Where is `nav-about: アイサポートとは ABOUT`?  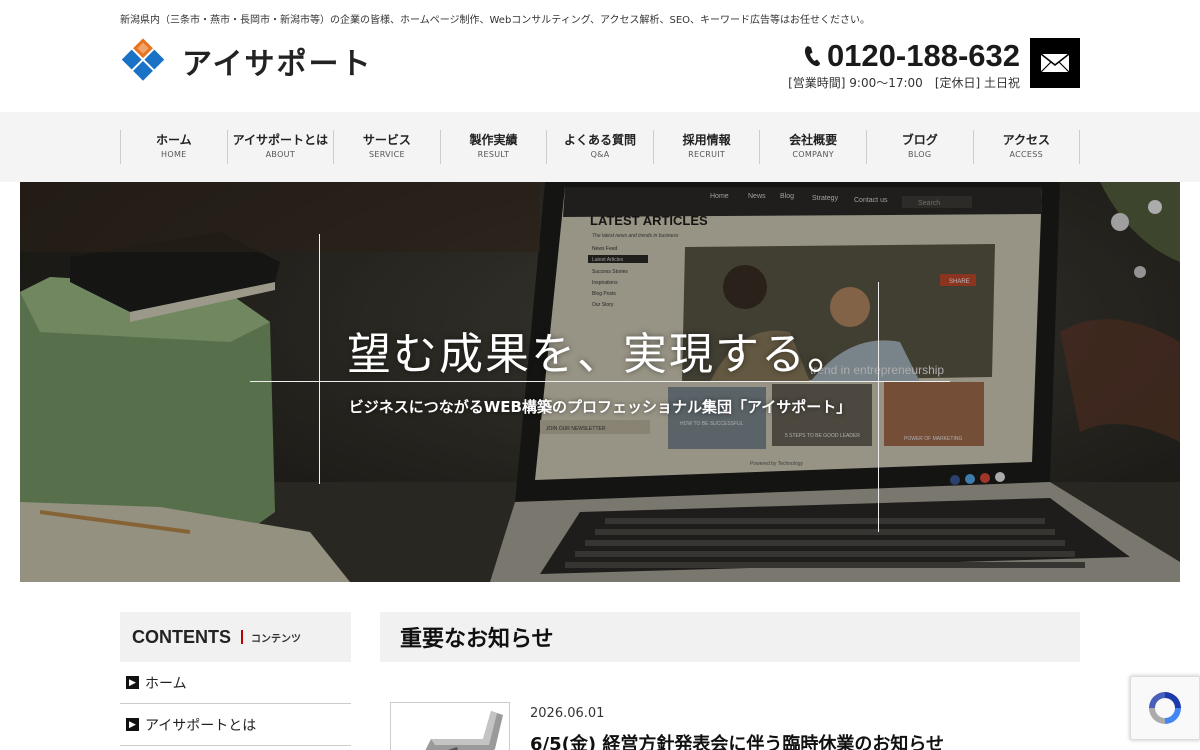
nav-about: アイサポートとは ABOUT is located at coordinates (281, 147).